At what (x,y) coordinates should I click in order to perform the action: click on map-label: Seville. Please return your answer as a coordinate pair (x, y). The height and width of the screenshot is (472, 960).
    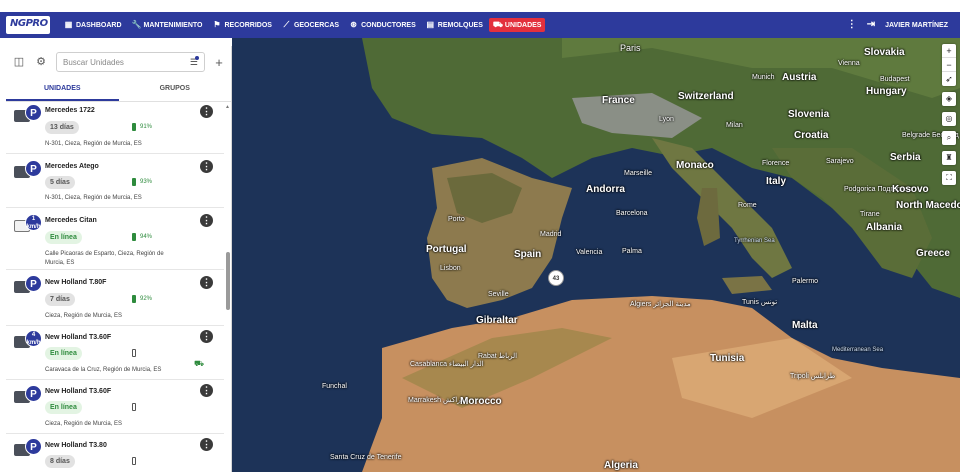
    Looking at the image, I should click on (498, 294).